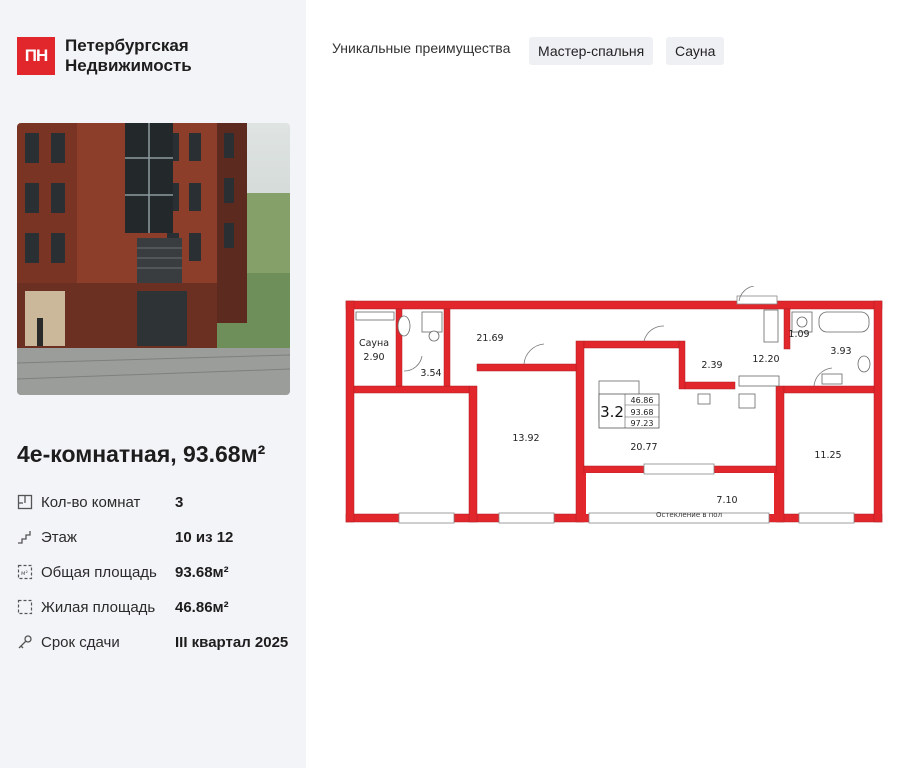 The height and width of the screenshot is (768, 921). What do you see at coordinates (525, 438) in the screenshot?
I see `room-left-area: 13.92` at bounding box center [525, 438].